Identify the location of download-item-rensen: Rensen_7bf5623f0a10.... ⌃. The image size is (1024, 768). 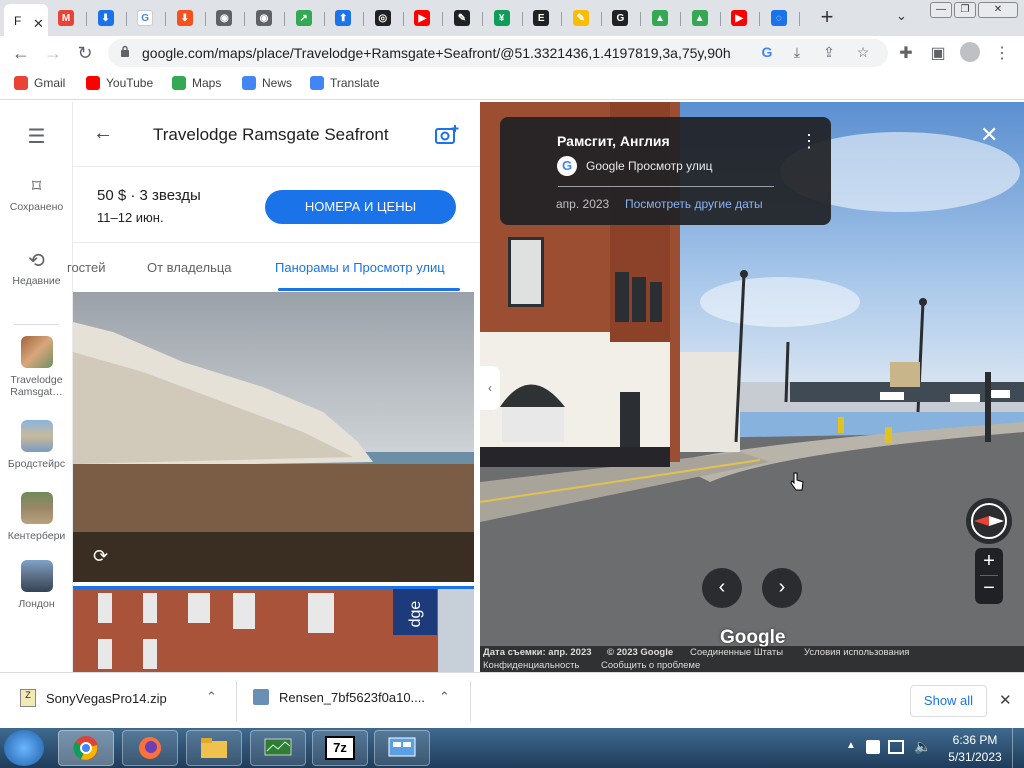
(351, 697).